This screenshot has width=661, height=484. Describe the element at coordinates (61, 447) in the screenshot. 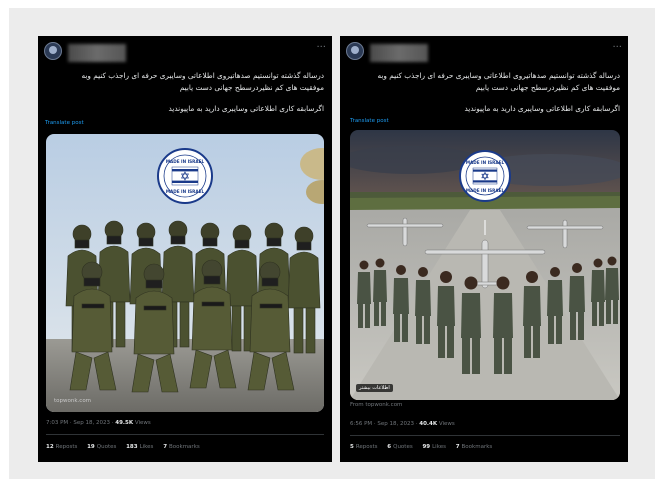

I see `reposts-link: 12 Reposts` at that location.